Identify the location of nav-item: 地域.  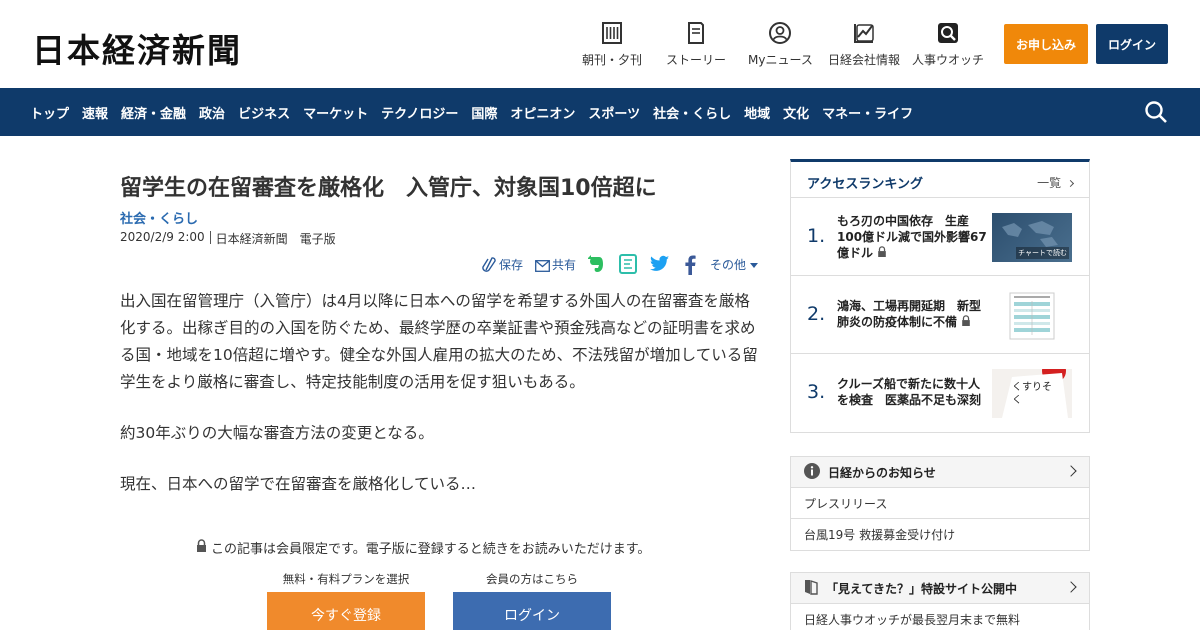
(757, 112).